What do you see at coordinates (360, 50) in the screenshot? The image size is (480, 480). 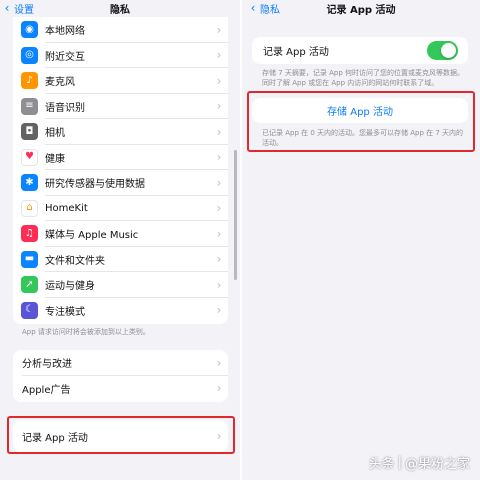 I see `record-activity-toggle-row: 记录 App 活动` at bounding box center [360, 50].